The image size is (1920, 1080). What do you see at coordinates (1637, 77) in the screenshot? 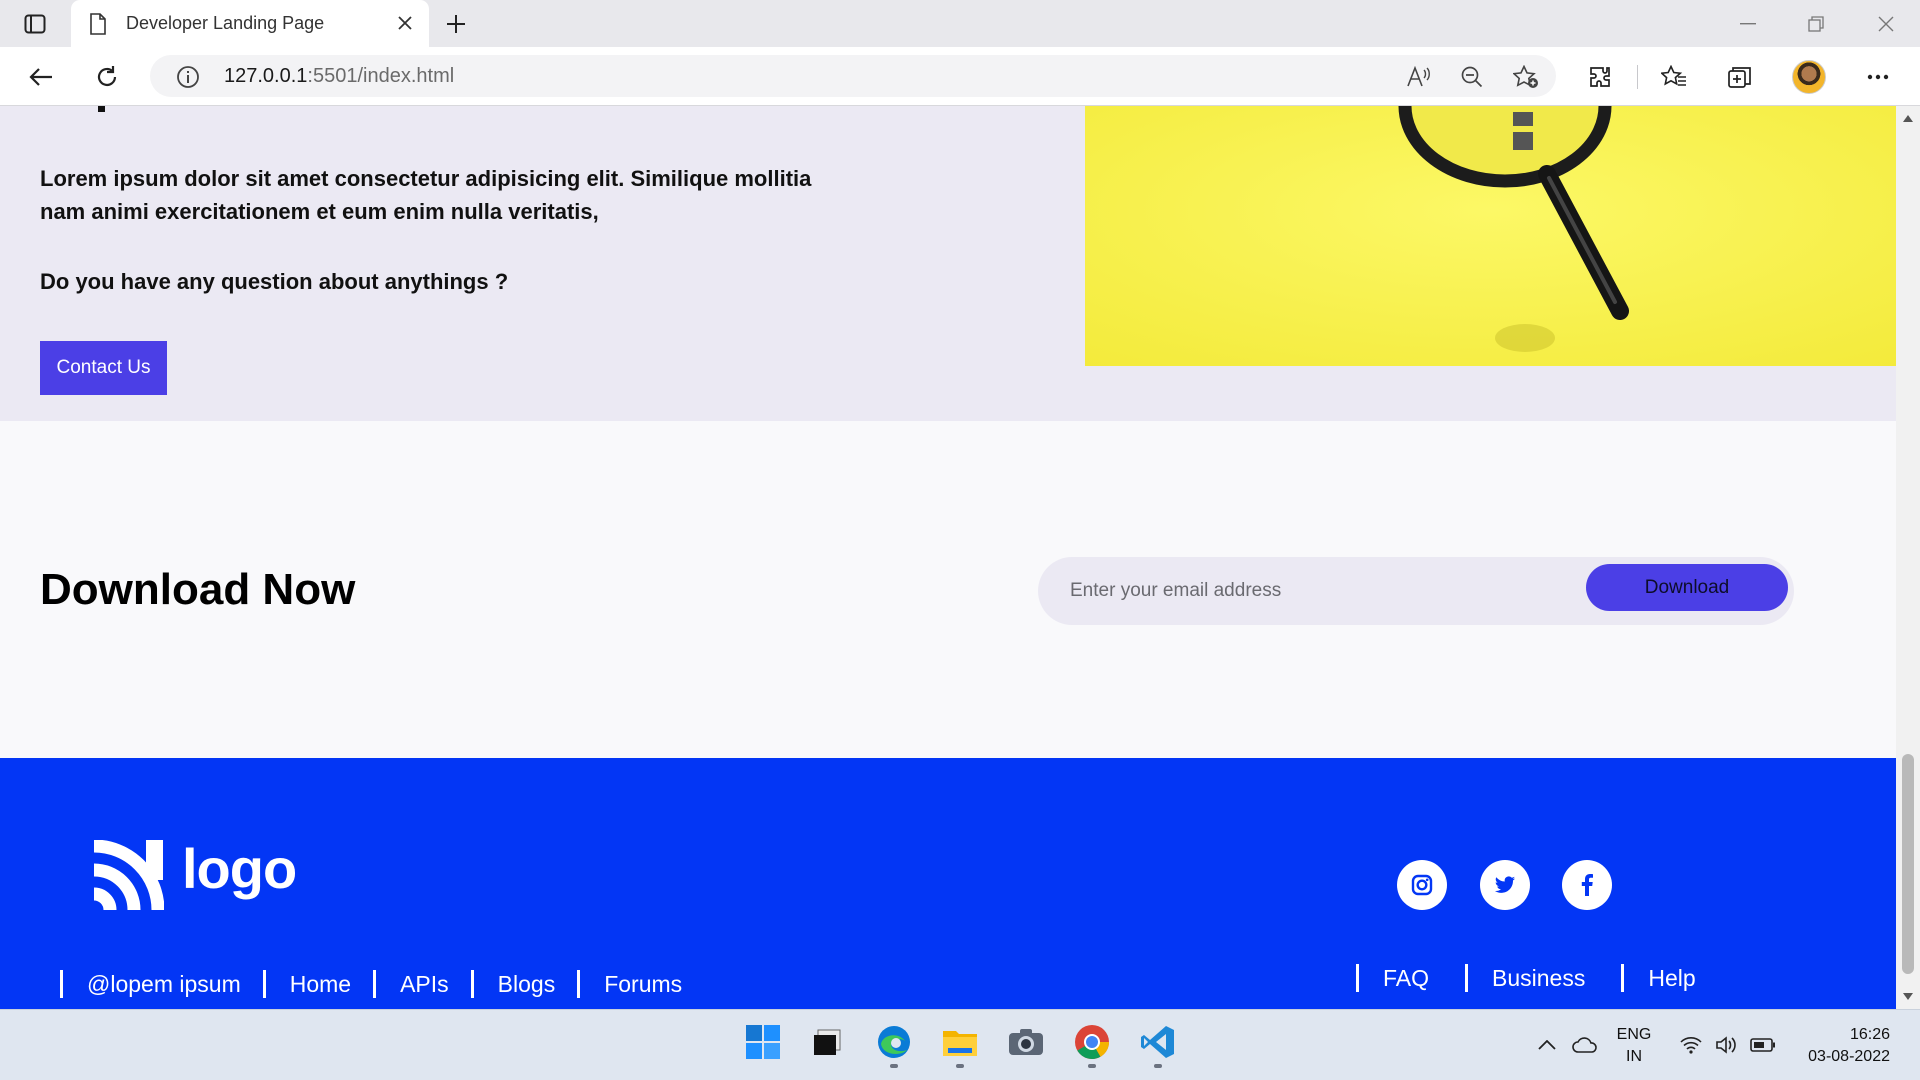
I see `toolbar-separator` at bounding box center [1637, 77].